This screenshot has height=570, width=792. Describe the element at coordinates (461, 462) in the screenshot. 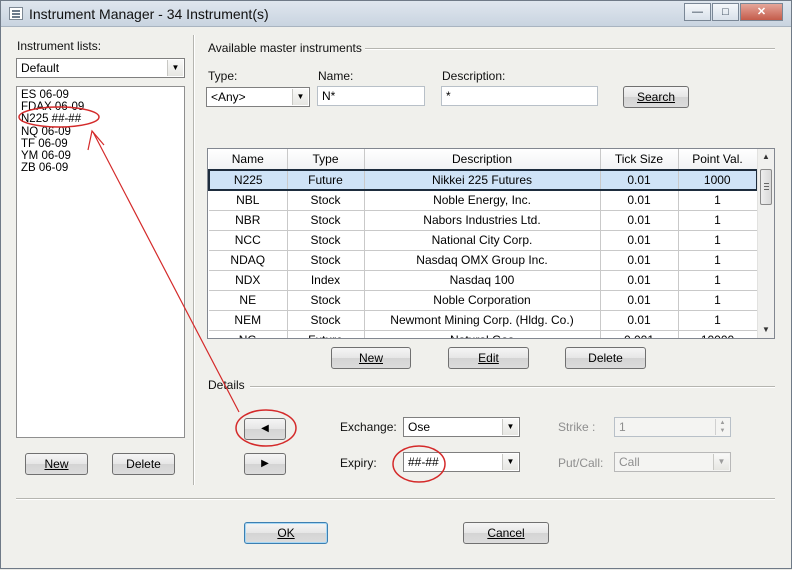

I see `expiry-dropdown: ##-## ▼` at that location.